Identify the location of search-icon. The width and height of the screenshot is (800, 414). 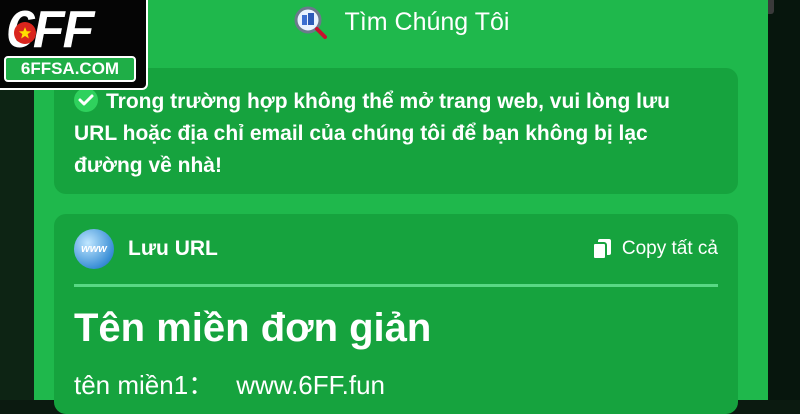
(310, 22).